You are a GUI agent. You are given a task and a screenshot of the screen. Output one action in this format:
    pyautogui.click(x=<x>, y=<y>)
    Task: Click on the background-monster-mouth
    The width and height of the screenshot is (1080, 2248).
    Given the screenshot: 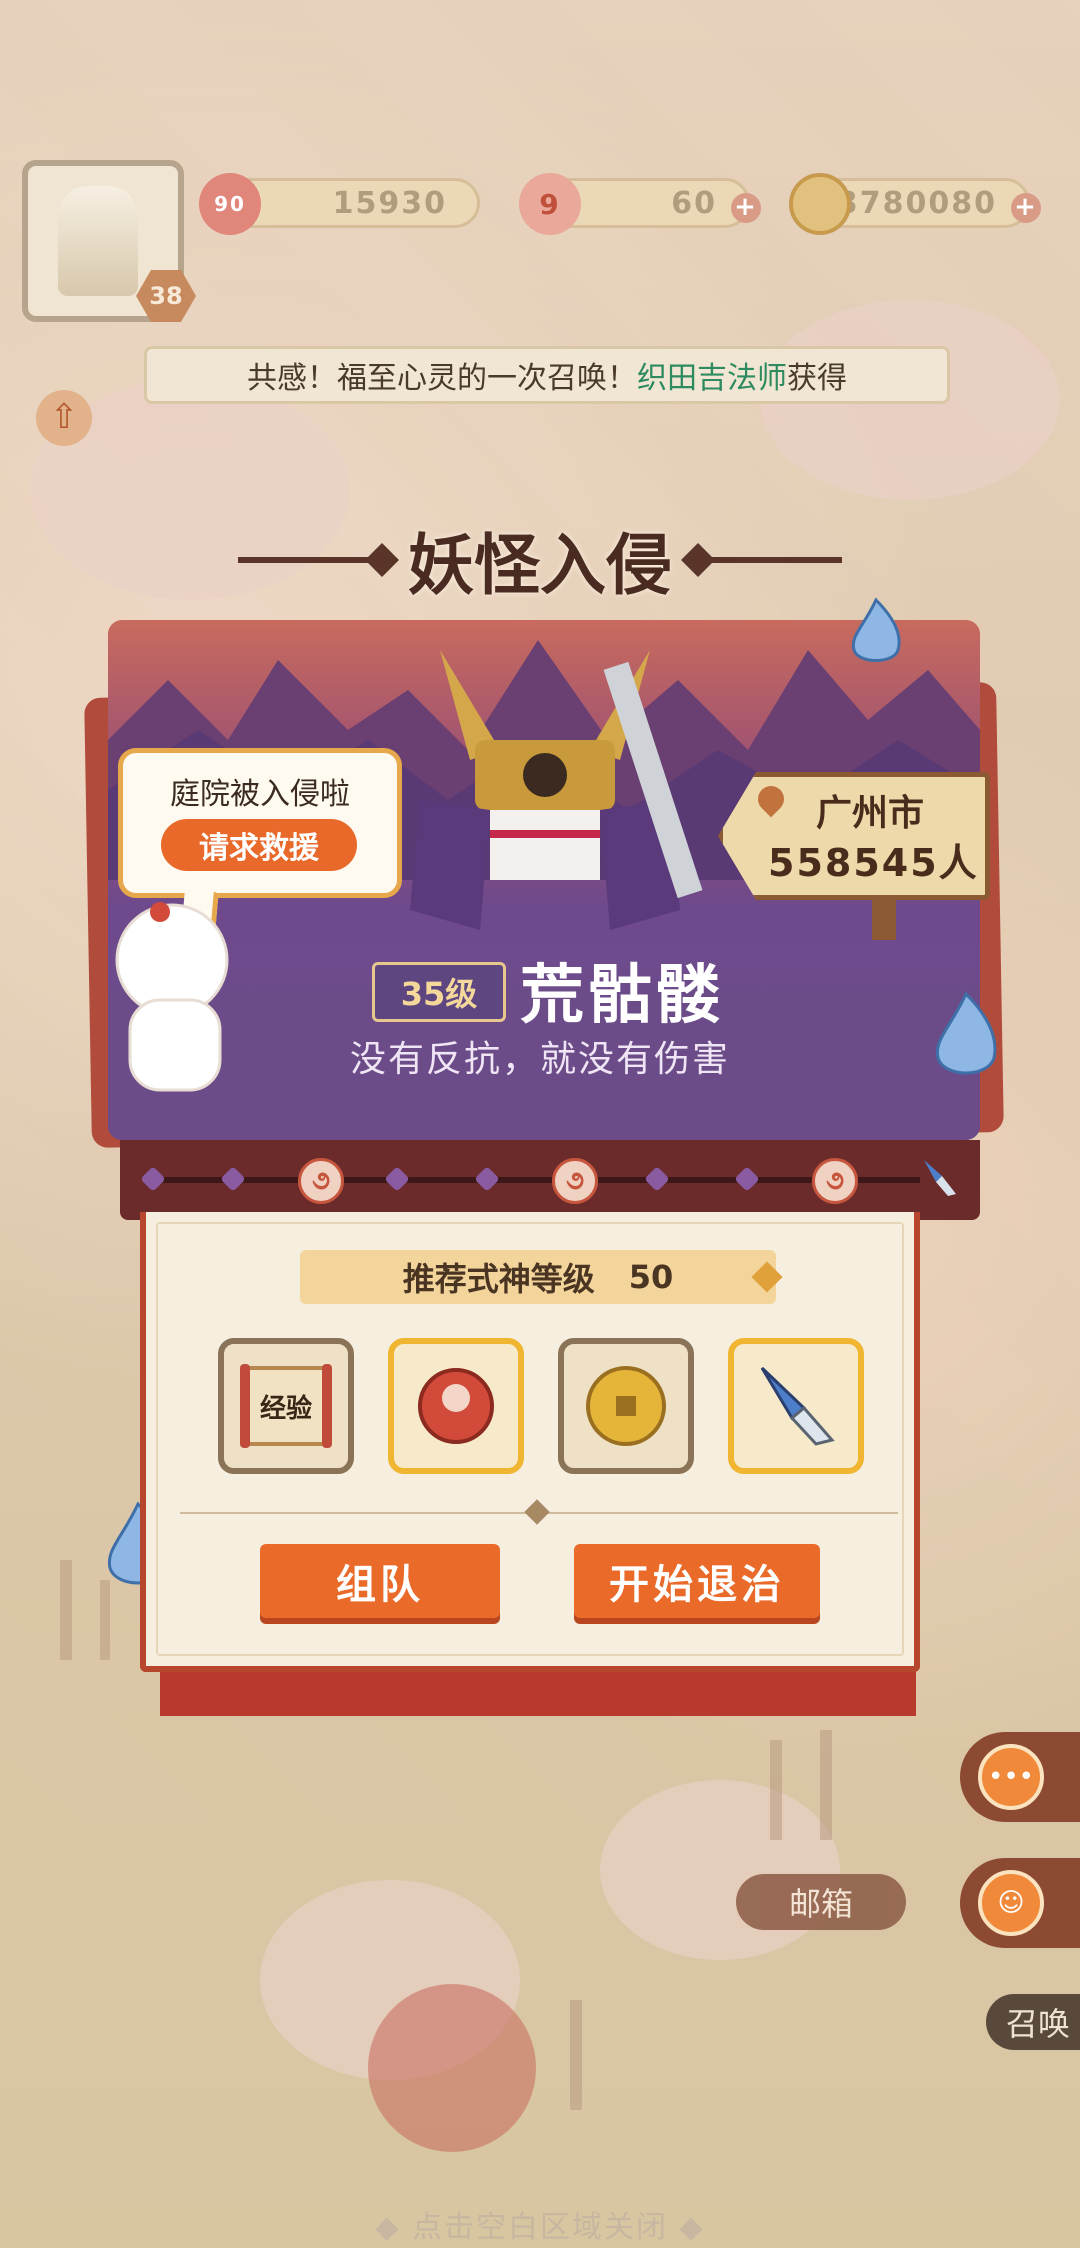 What is the action you would take?
    pyautogui.click(x=452, y=2068)
    